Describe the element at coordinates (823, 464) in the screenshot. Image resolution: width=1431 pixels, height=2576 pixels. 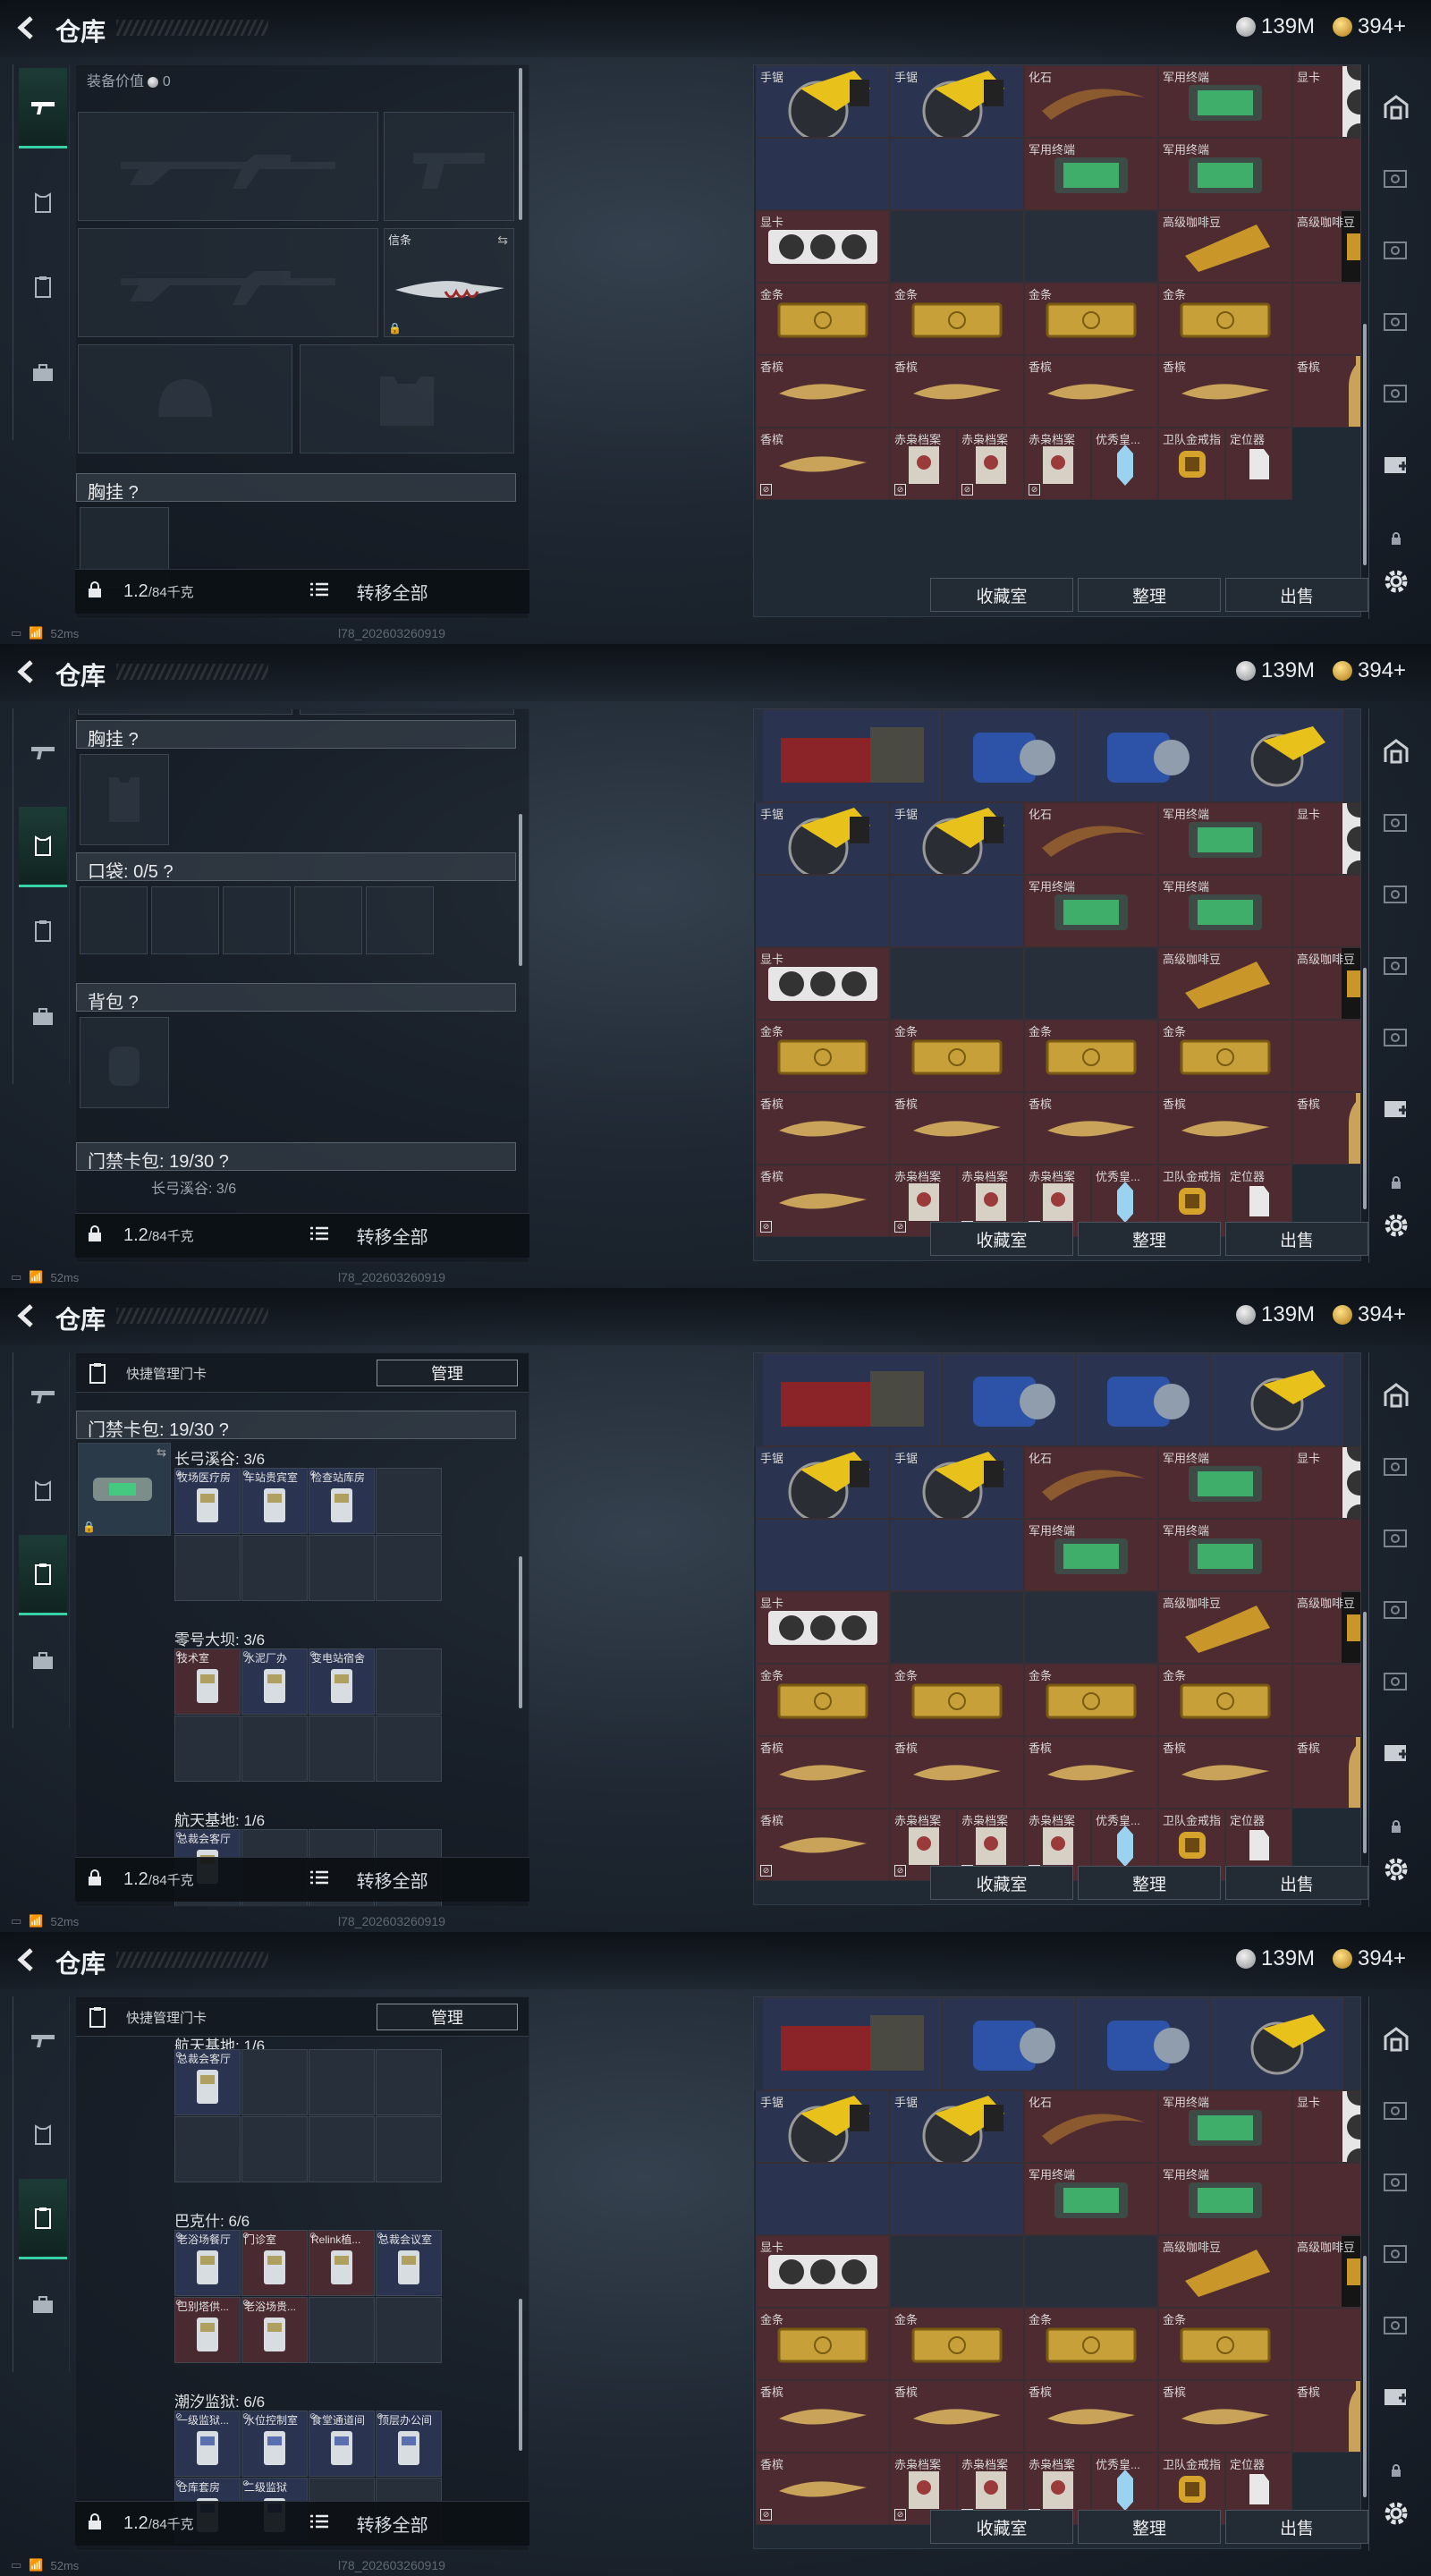
I see `stash-item-cell: 香槟 ⊘` at that location.